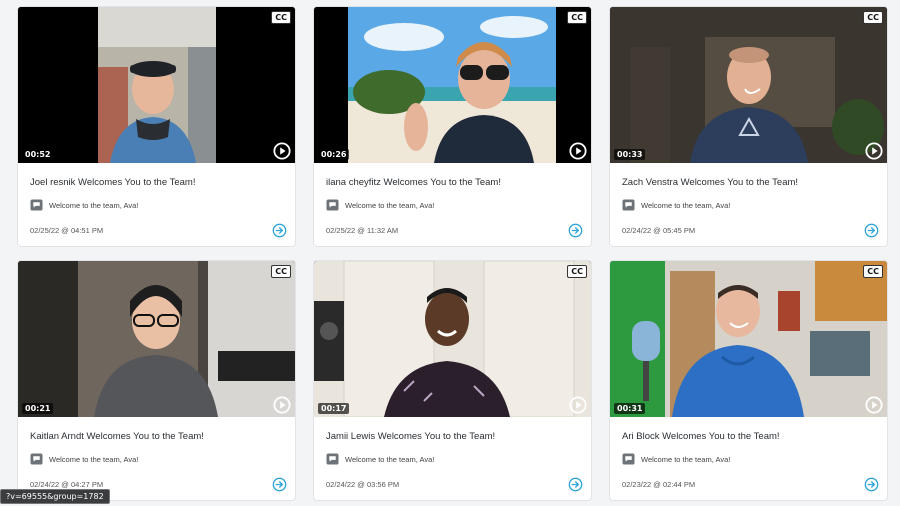  I want to click on video-title: Zach Venstra Welcomes You to the Team!, so click(748, 183).